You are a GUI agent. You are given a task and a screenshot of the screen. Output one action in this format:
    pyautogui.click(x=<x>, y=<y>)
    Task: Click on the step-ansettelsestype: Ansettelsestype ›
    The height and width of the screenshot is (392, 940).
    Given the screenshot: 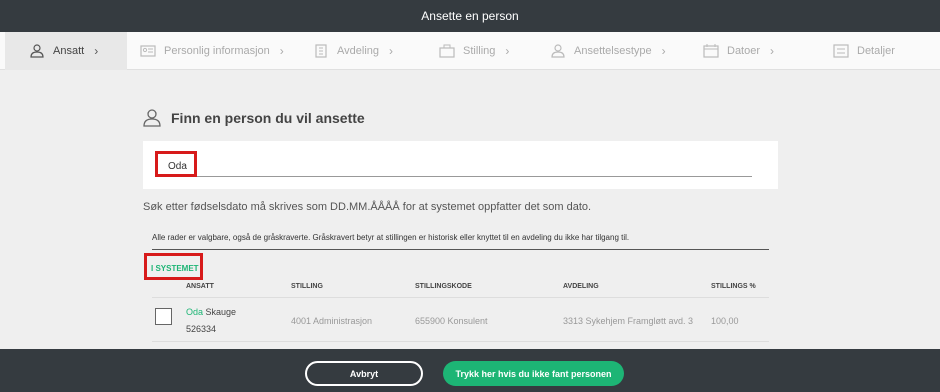 What is the action you would take?
    pyautogui.click(x=608, y=51)
    